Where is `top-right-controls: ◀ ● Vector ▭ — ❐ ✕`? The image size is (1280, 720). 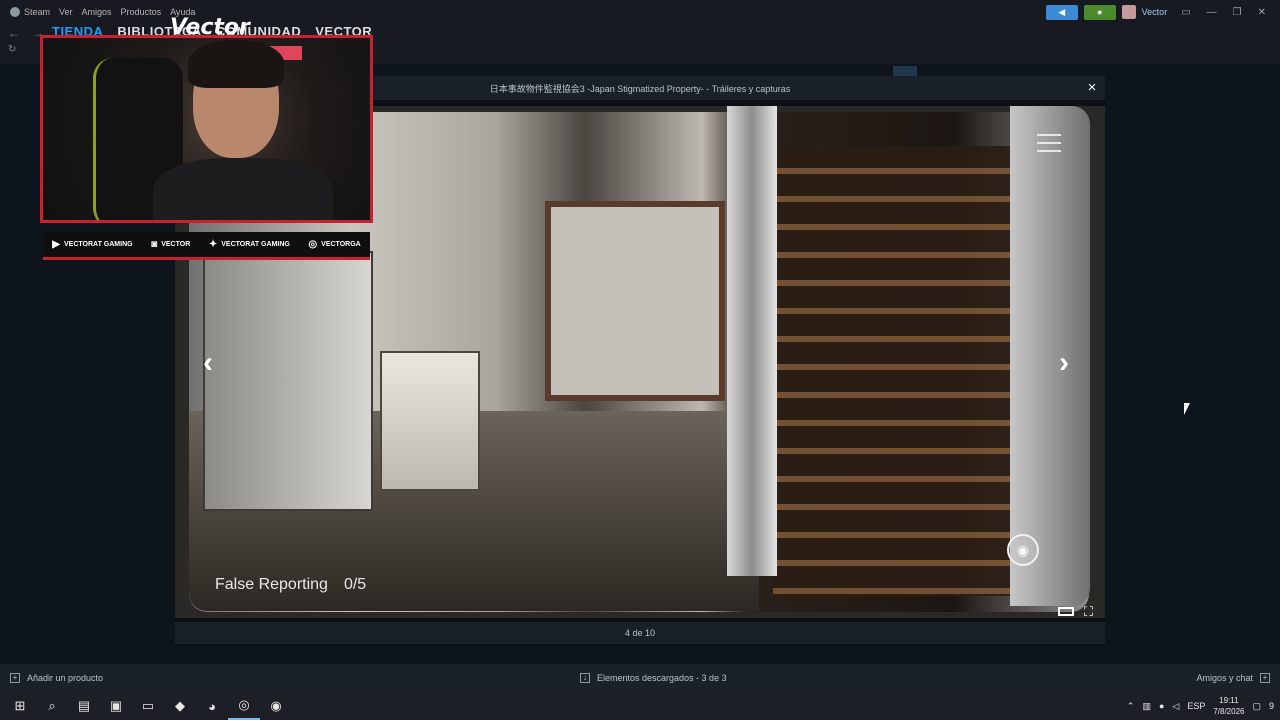
top-right-controls: ◀ ● Vector ▭ — ❐ ✕ is located at coordinates (1162, 12).